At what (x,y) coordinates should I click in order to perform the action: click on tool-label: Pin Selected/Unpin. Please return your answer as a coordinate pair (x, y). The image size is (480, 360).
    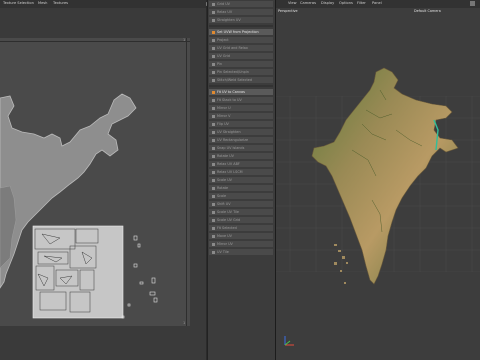
    Looking at the image, I should click on (233, 72).